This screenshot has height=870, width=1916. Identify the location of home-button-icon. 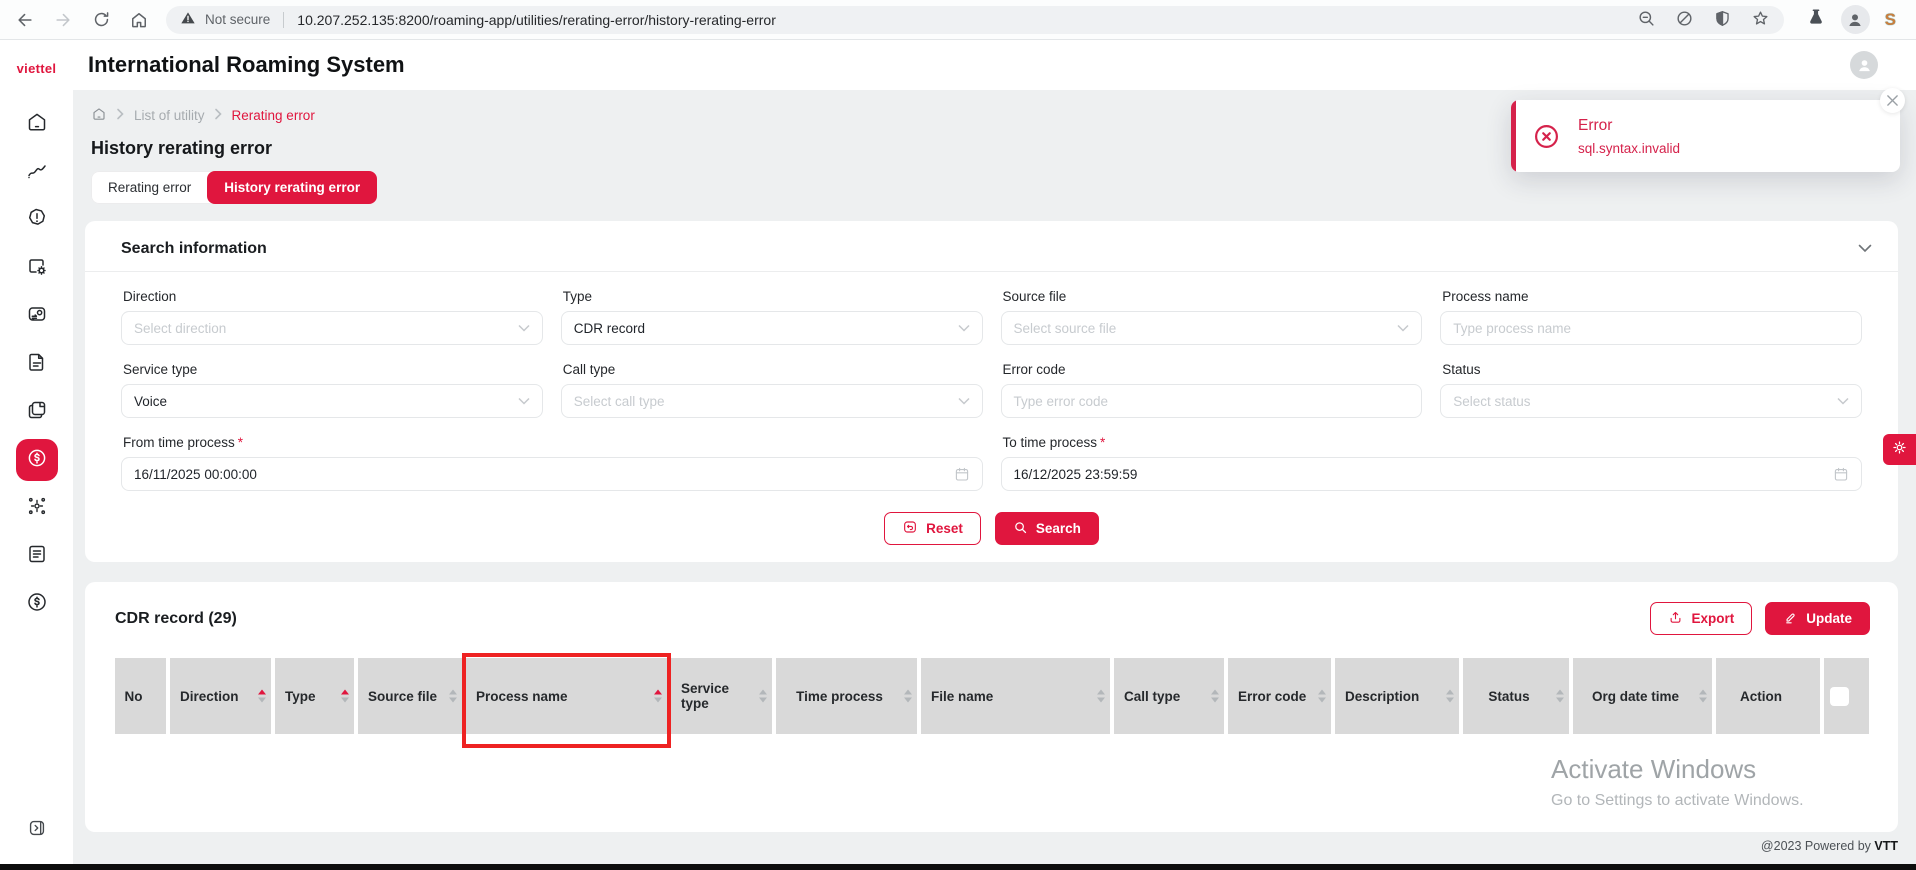
(139, 20).